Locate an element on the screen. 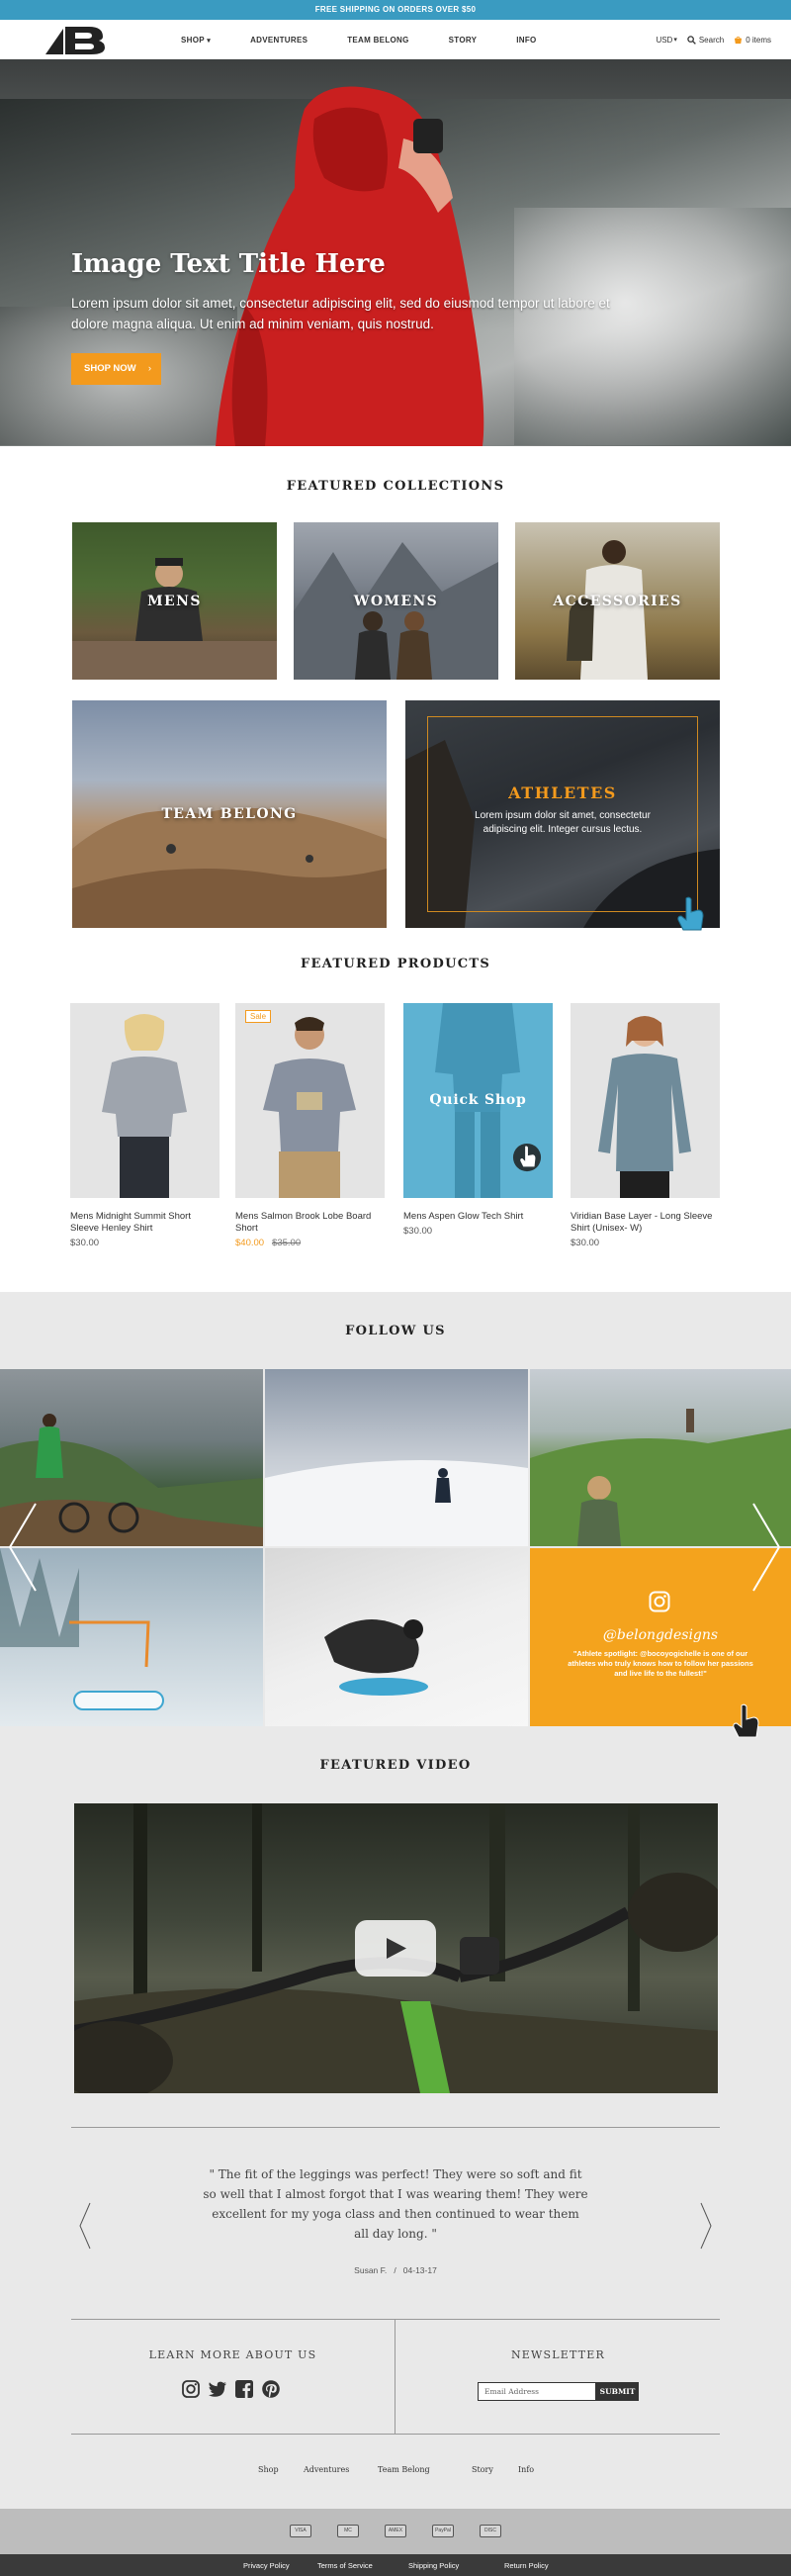 Image resolution: width=791 pixels, height=2576 pixels. testimonial-next-arrow is located at coordinates (706, 2226).